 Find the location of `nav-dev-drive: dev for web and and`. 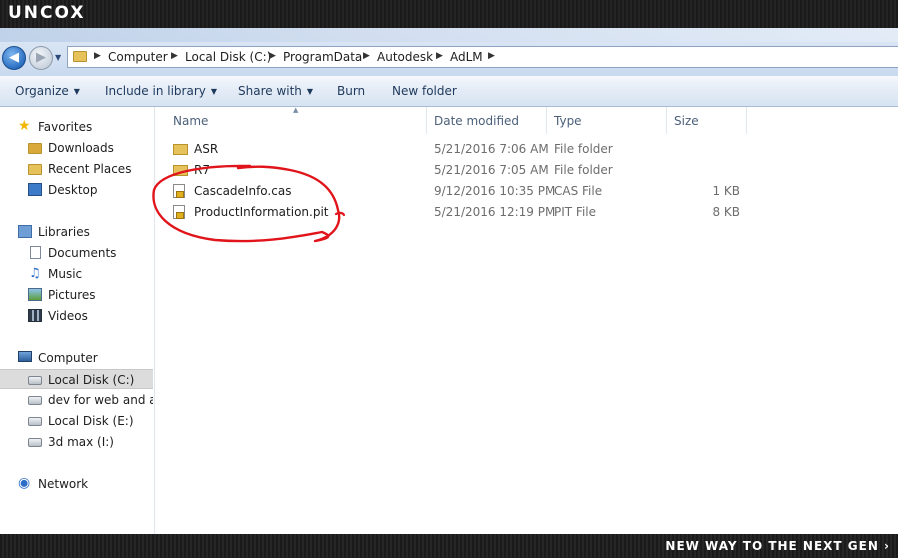

nav-dev-drive: dev for web and and is located at coordinates (76, 400).